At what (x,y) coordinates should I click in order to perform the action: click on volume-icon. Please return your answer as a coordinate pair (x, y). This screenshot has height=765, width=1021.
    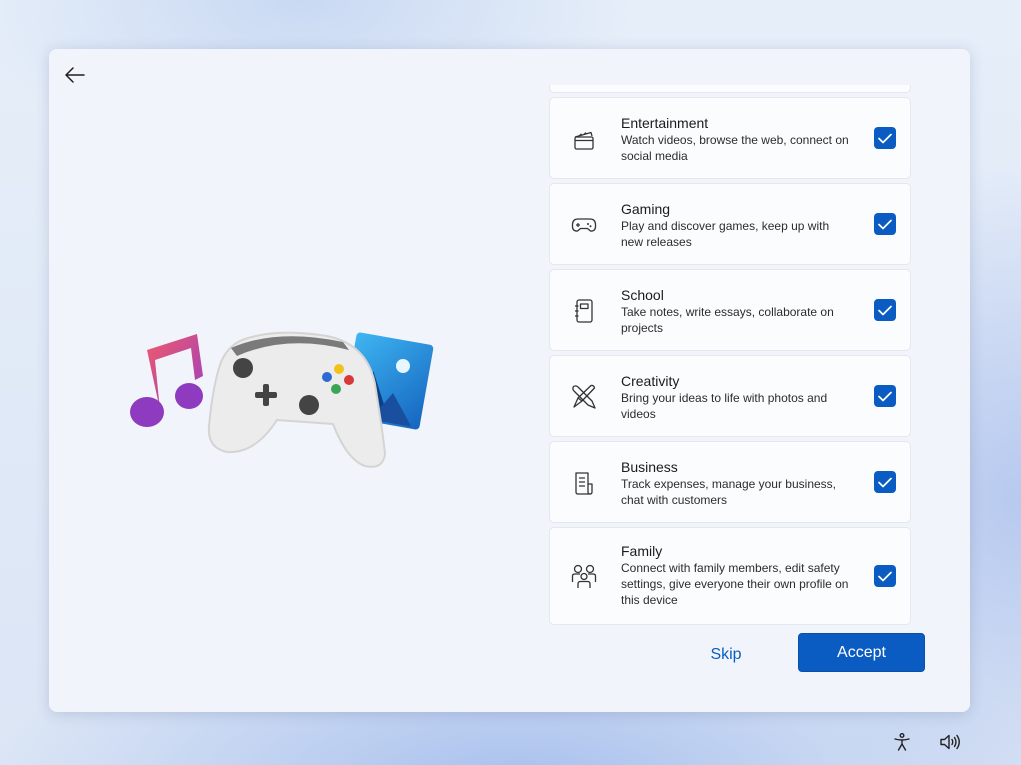
    Looking at the image, I should click on (950, 742).